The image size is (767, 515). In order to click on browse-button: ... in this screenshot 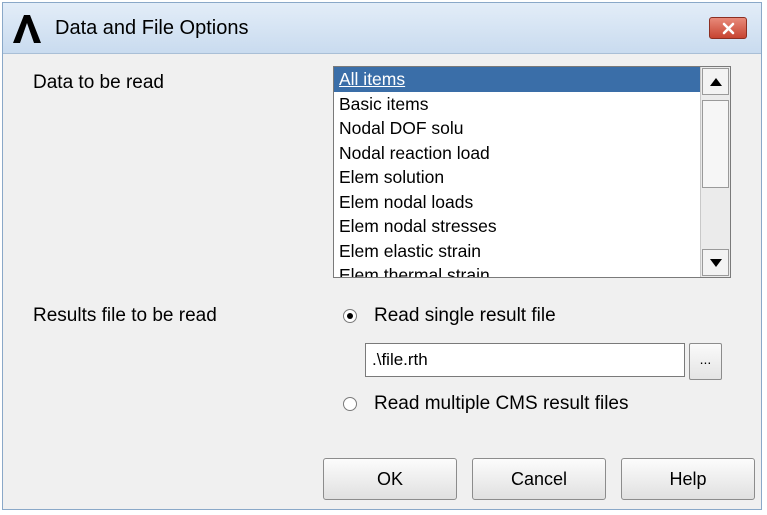, I will do `click(705, 361)`.